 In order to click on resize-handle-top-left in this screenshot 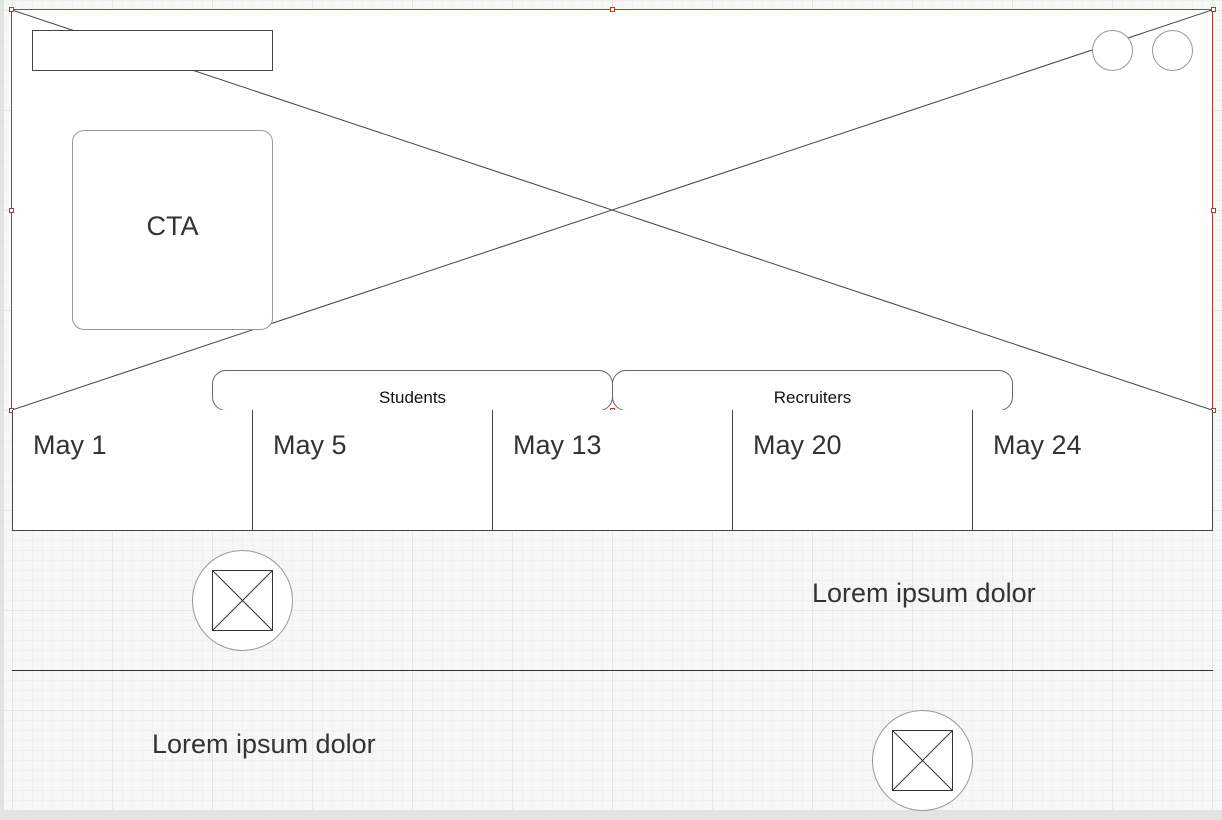, I will do `click(11, 9)`.